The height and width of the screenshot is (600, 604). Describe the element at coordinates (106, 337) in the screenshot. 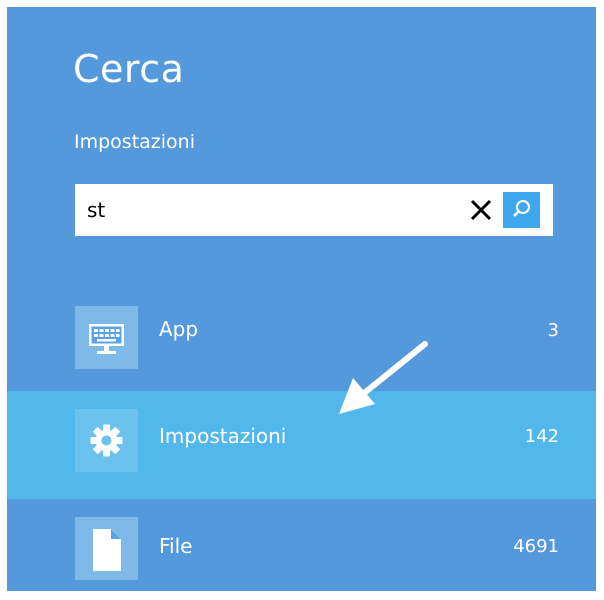

I see `keyboard-monitor-icon` at that location.